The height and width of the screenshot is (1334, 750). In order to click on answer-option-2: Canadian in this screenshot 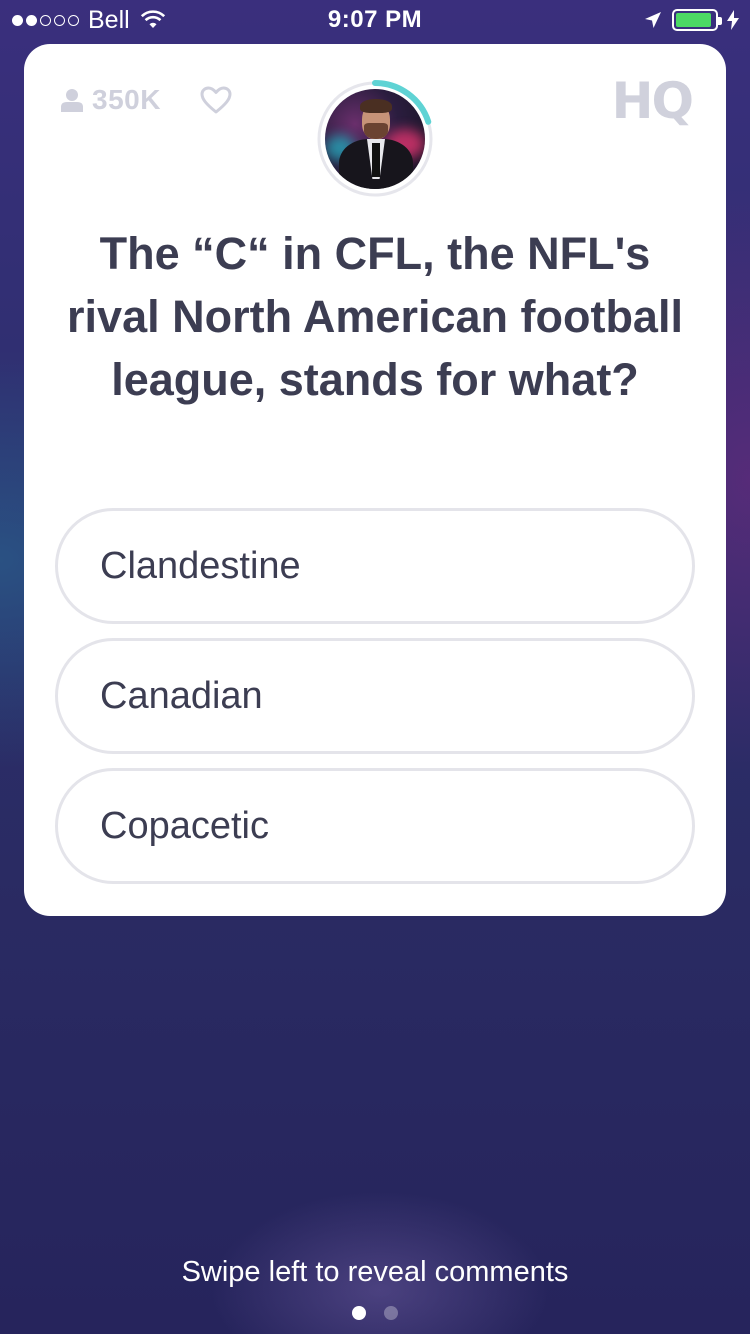, I will do `click(375, 696)`.